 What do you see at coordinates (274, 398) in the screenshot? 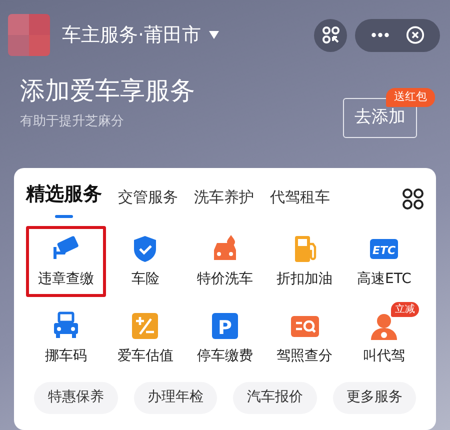
I see `shortcut-button: 汽车报价` at bounding box center [274, 398].